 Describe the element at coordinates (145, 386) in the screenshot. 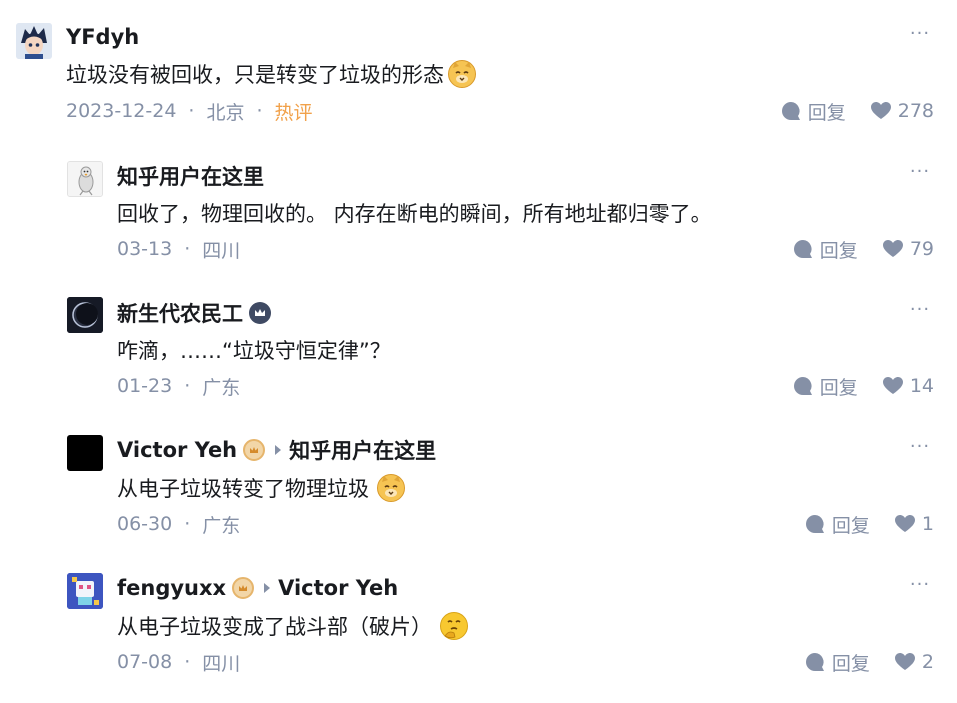

I see `comment-date: 01-23` at that location.